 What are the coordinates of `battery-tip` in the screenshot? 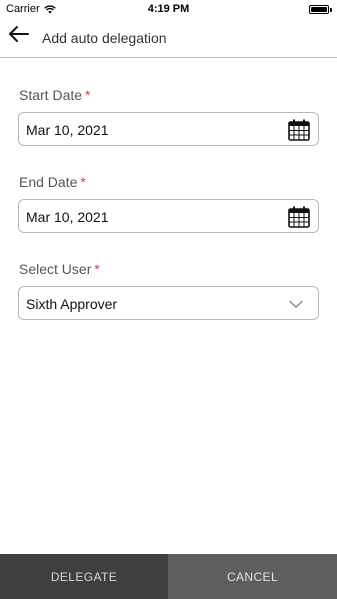 It's located at (331, 10).